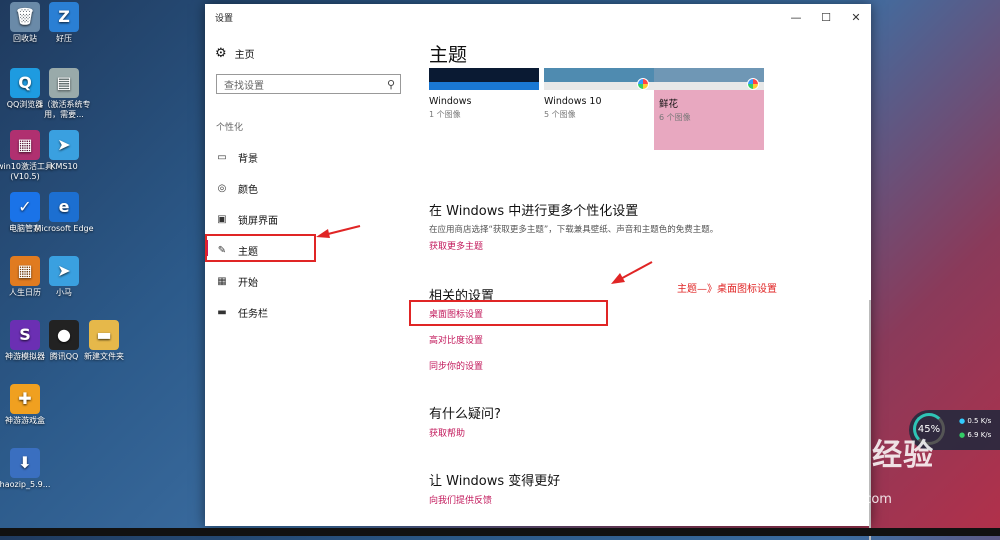  What do you see at coordinates (534, 211) in the screenshot?
I see `more-heading: 在 Windows 中进行更多个性化设置` at bounding box center [534, 211].